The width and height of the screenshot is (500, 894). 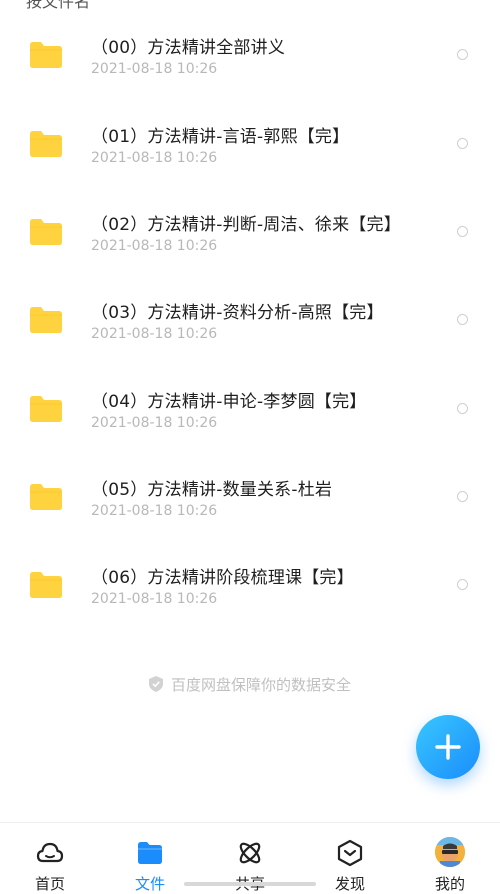 I want to click on file-name: （04）方法精讲-申论-李梦圆【完】, so click(x=229, y=402).